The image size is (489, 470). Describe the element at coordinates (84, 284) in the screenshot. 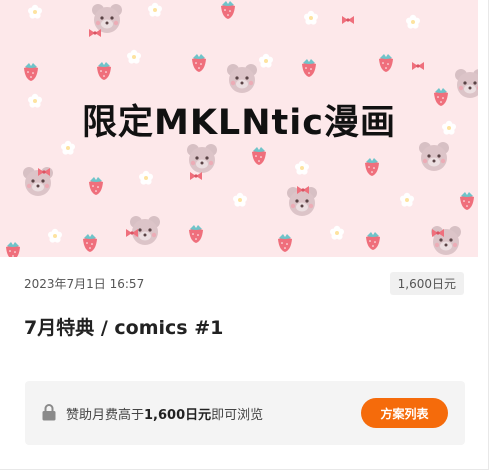

I see `post-date: 2023年7月1日 16:57` at that location.